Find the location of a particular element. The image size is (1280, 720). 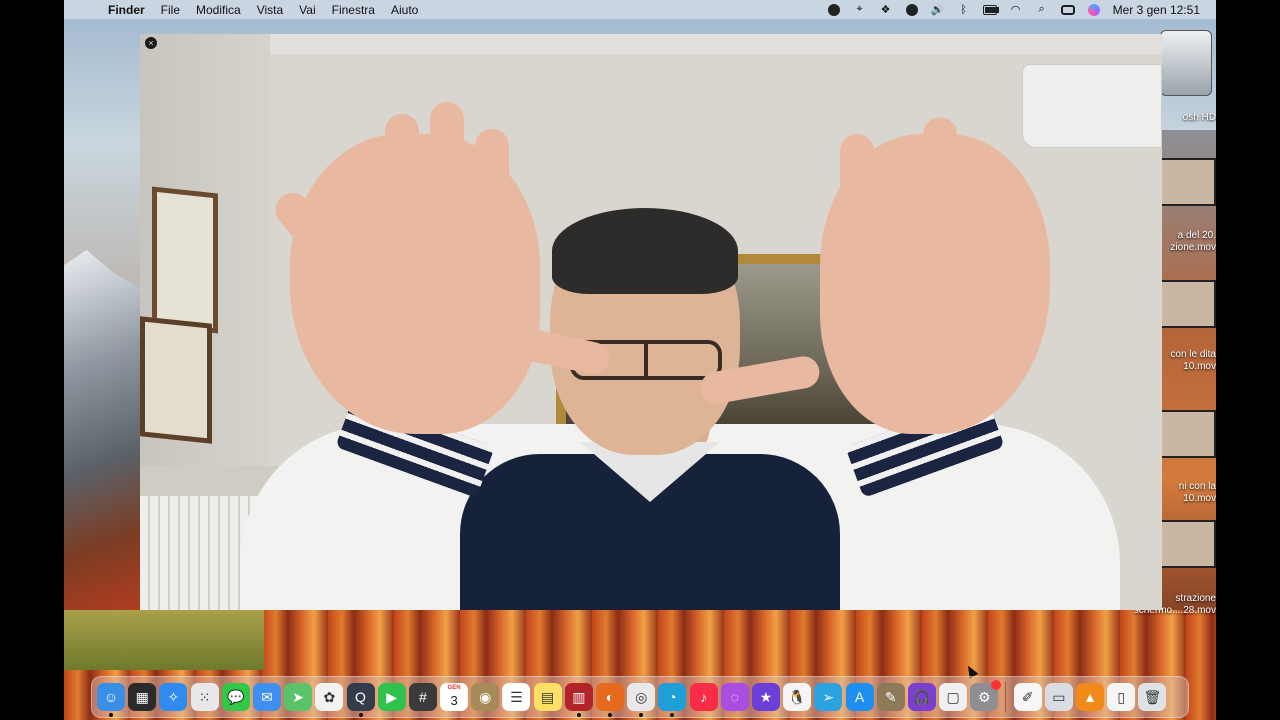

launchpad-glyph: ▦ is located at coordinates (142, 696).